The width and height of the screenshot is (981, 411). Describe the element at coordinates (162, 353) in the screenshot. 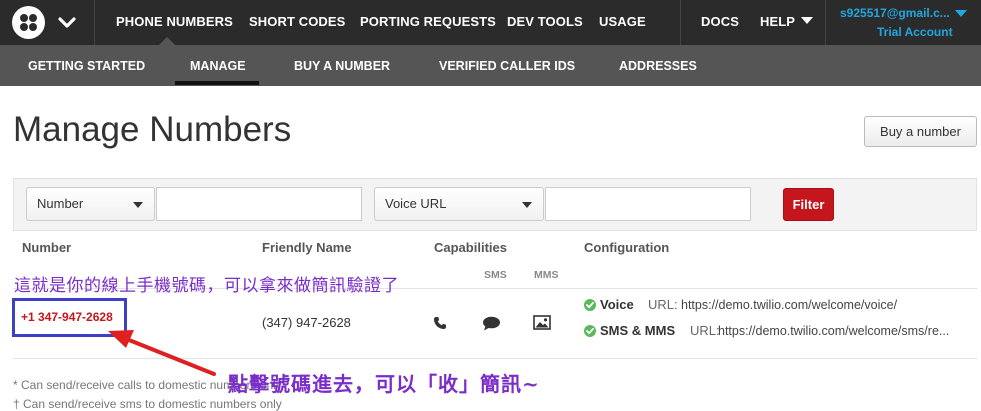

I see `annotation-arrow-icon` at that location.